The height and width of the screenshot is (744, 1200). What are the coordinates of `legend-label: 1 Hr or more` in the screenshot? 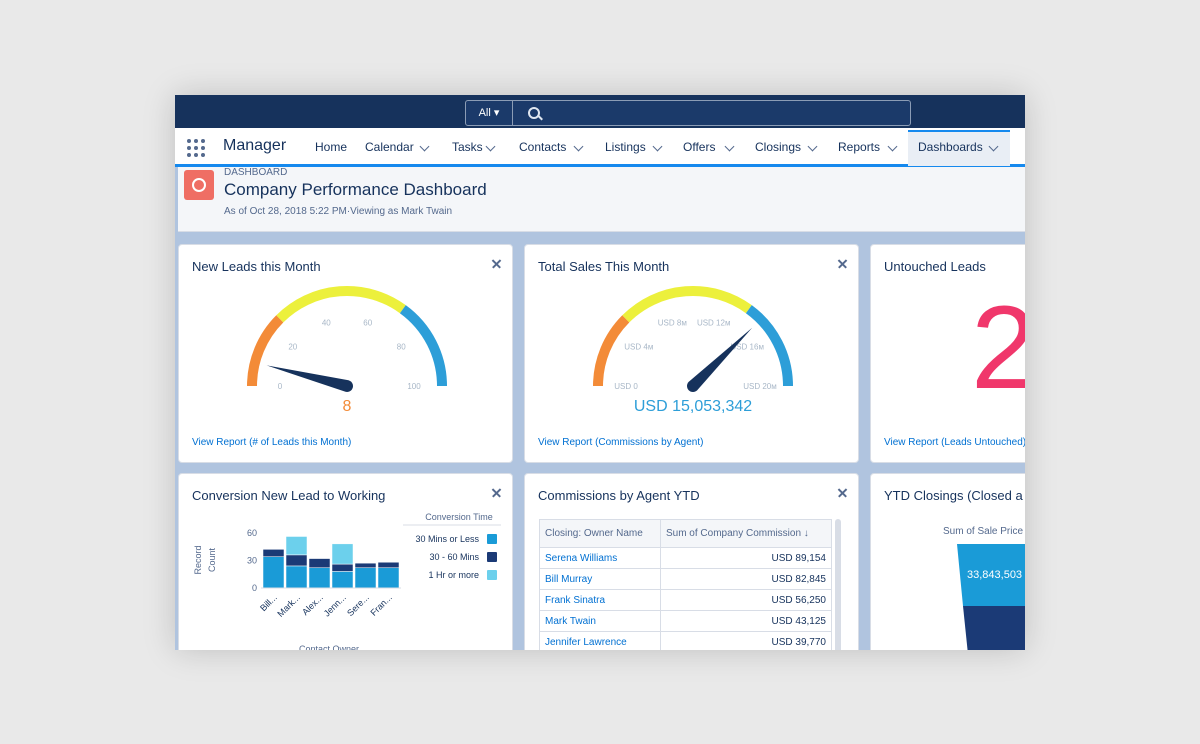 It's located at (453, 575).